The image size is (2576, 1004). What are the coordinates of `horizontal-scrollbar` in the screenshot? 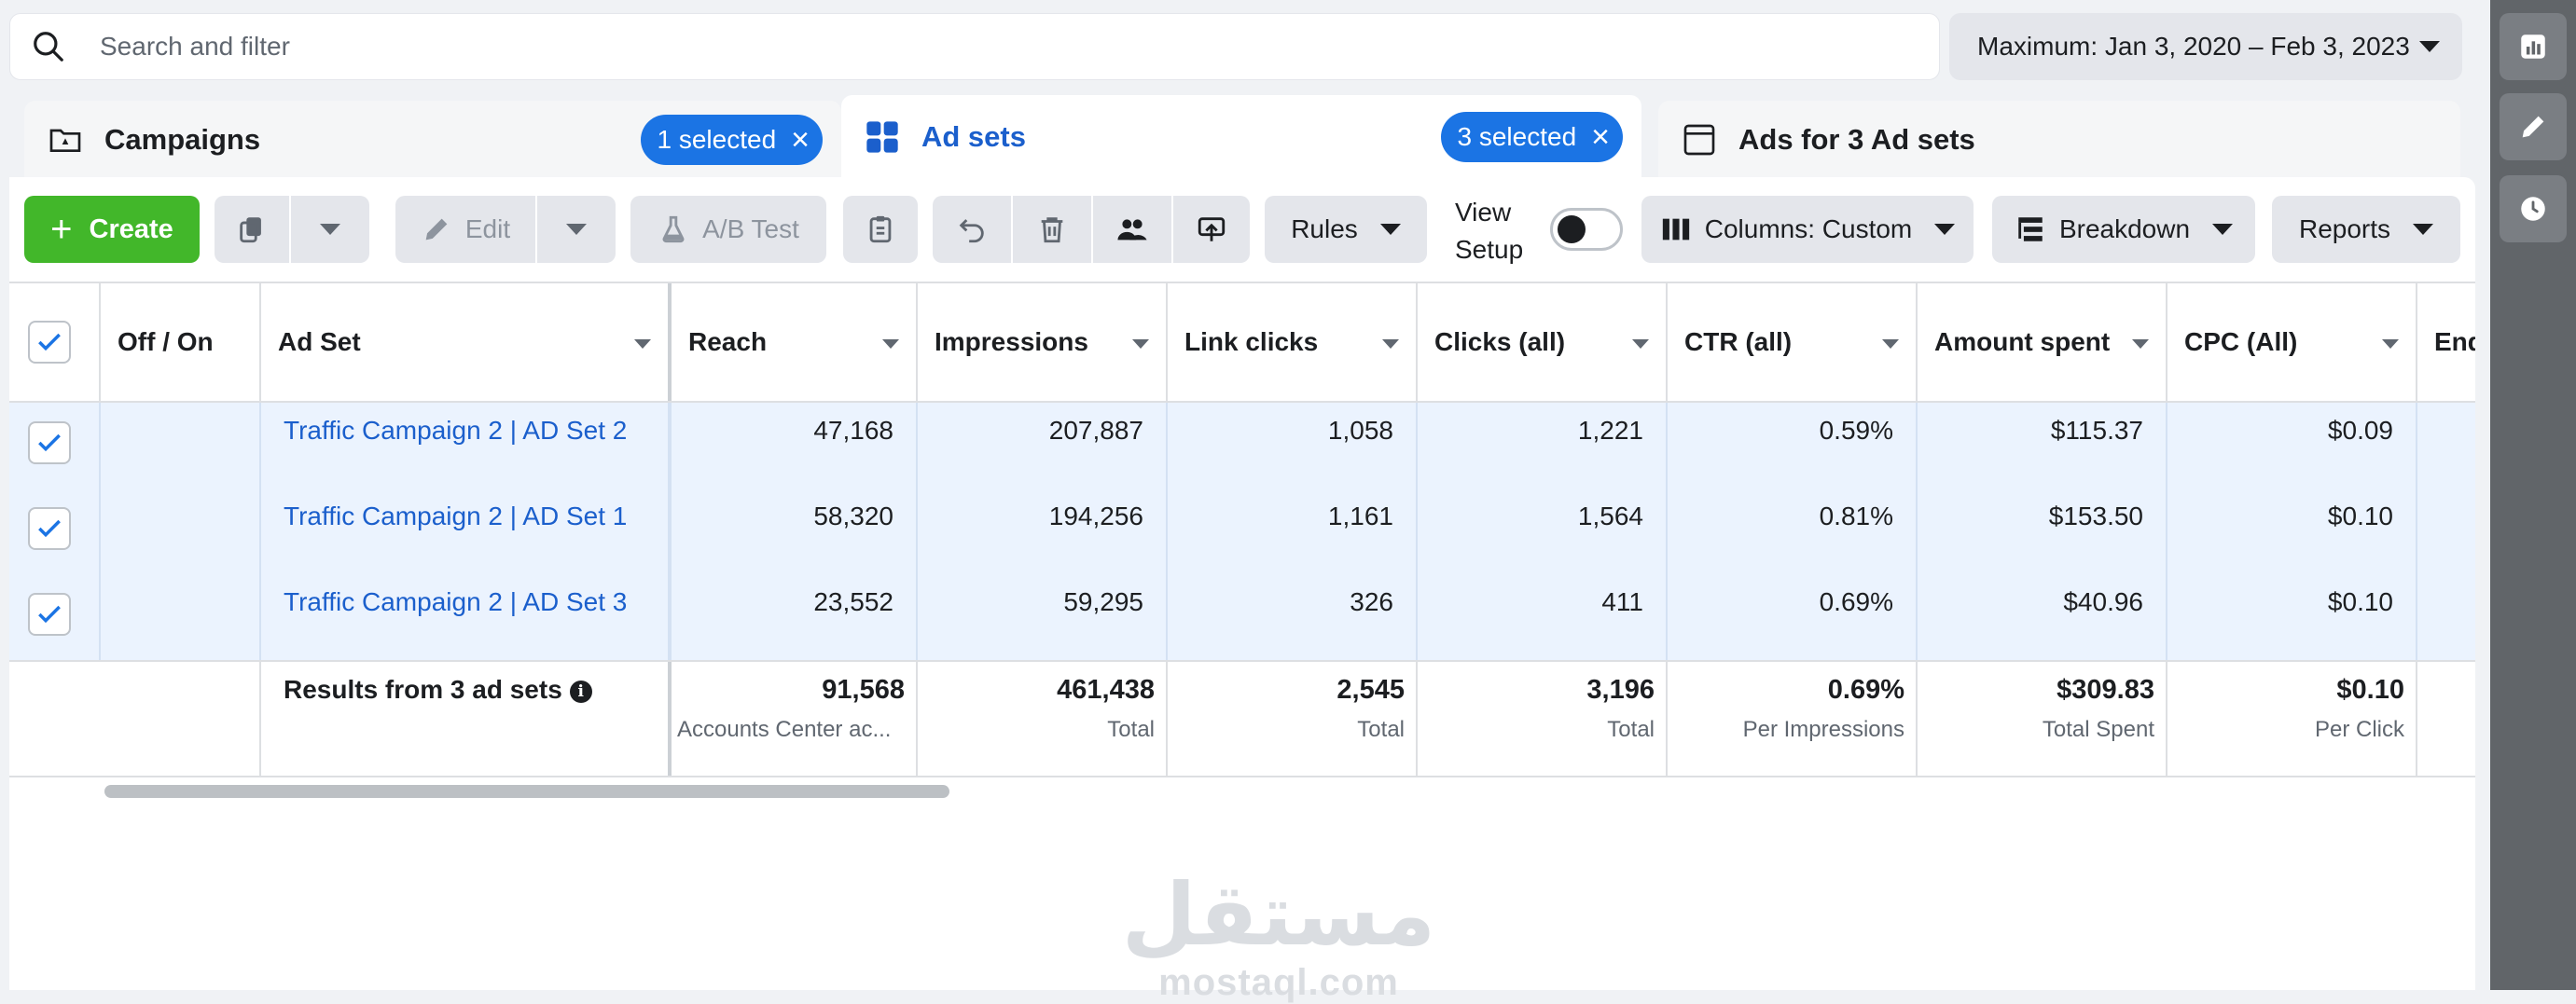 It's located at (526, 791).